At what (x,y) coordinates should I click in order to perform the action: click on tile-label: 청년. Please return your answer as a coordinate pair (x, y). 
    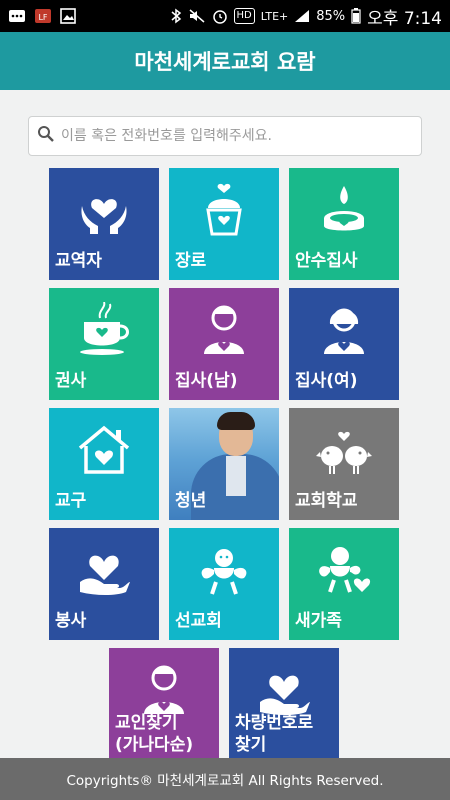
    Looking at the image, I should click on (191, 501).